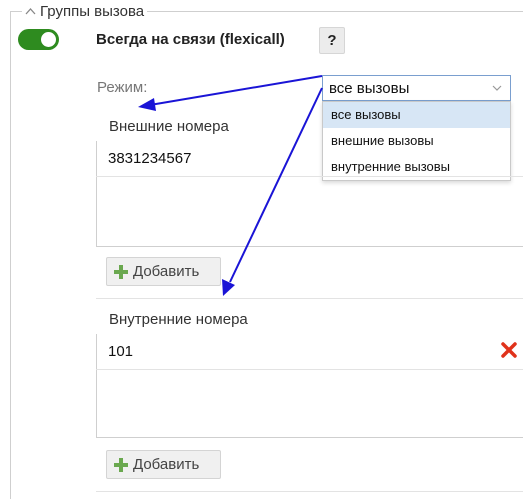 The image size is (523, 499). Describe the element at coordinates (497, 88) in the screenshot. I see `chevron-down-icon` at that location.